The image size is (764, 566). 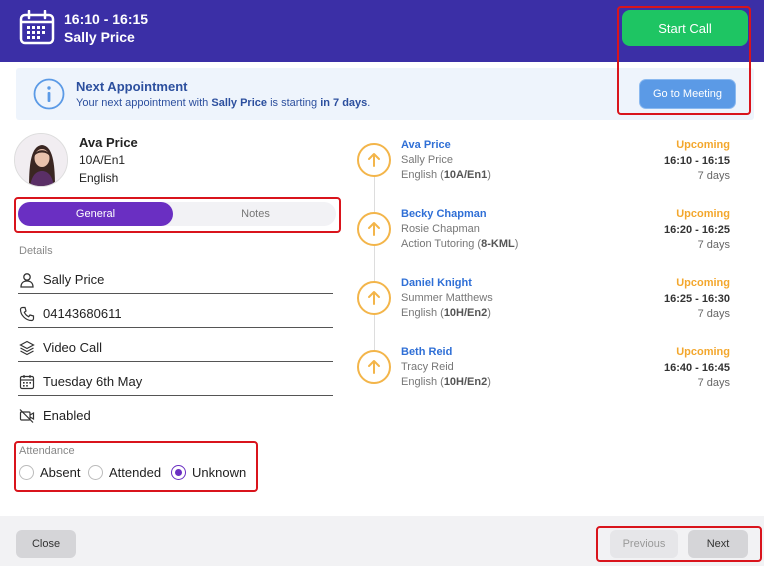 What do you see at coordinates (82, 313) in the screenshot?
I see `detail-phone: 04143680611` at bounding box center [82, 313].